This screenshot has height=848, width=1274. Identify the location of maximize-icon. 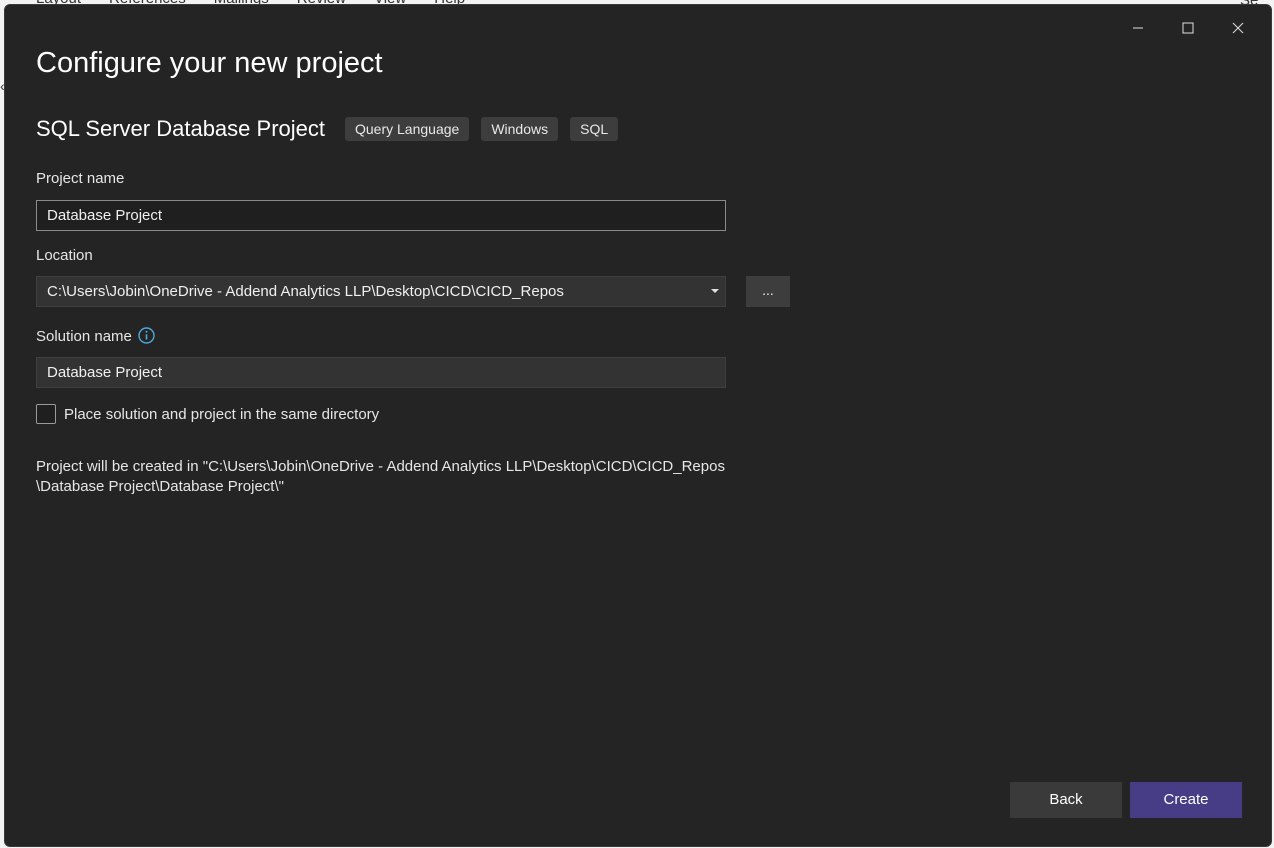
(1188, 28).